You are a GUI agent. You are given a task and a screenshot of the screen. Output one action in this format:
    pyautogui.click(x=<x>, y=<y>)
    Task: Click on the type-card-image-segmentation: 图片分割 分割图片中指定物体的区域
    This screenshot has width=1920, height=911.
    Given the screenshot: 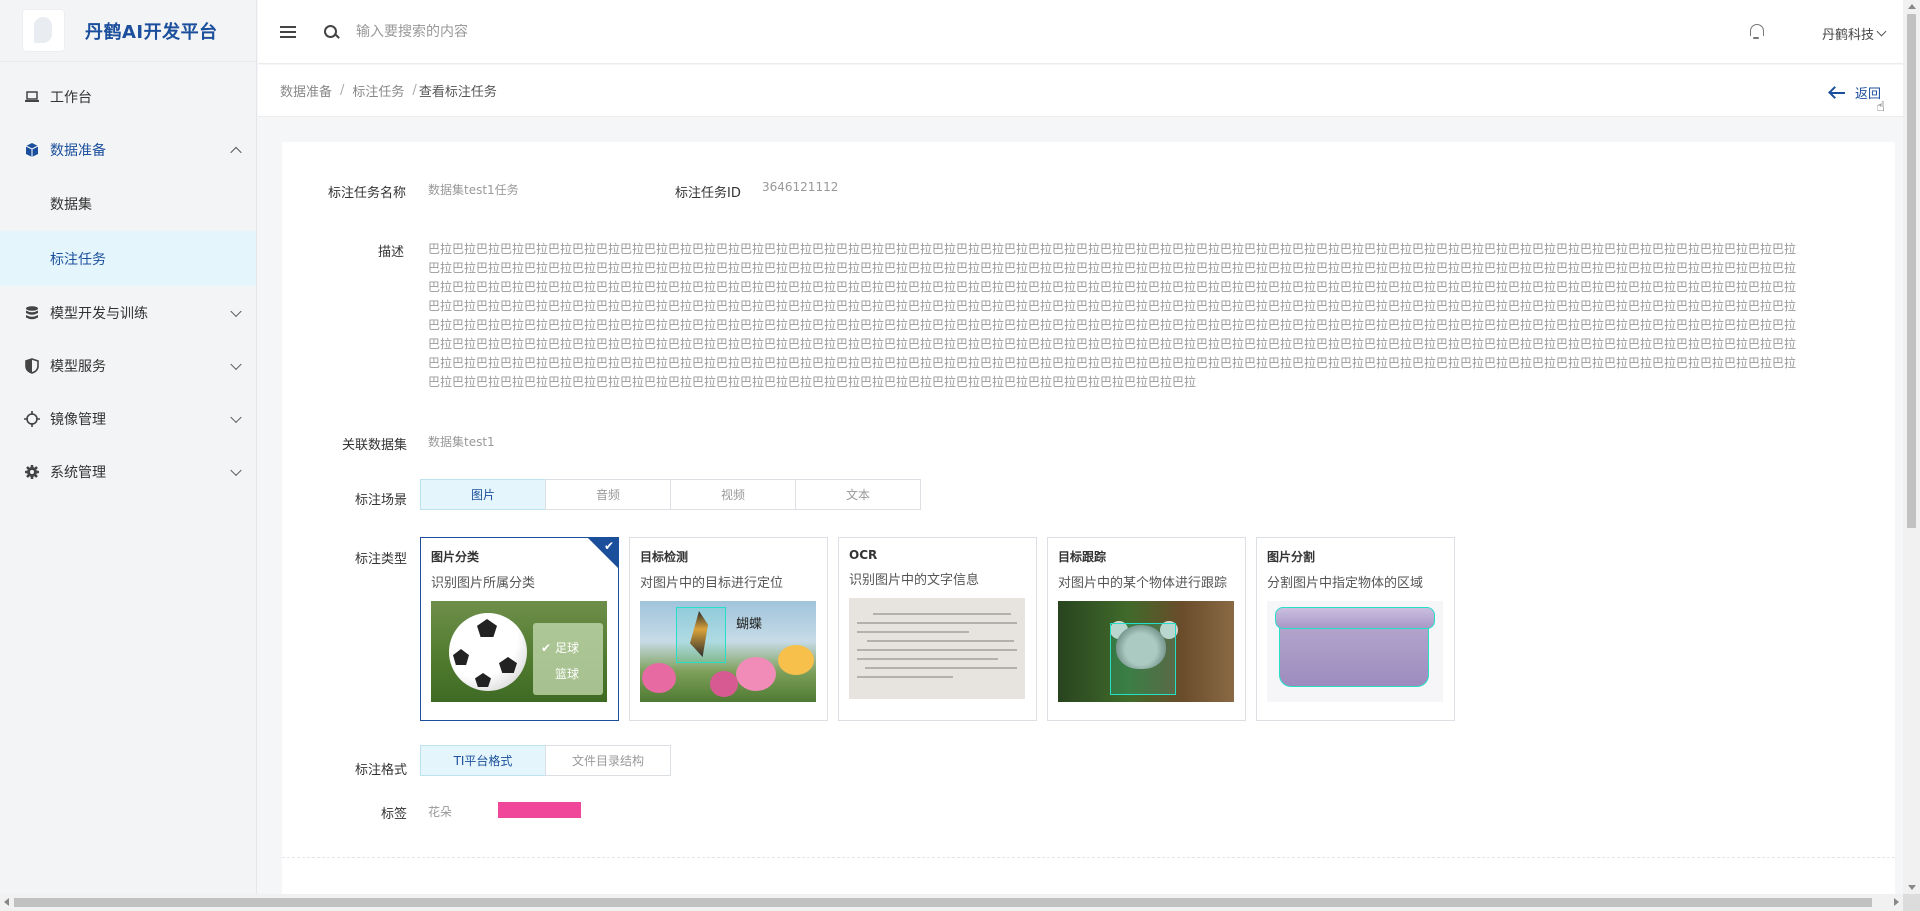 What is the action you would take?
    pyautogui.click(x=1355, y=629)
    